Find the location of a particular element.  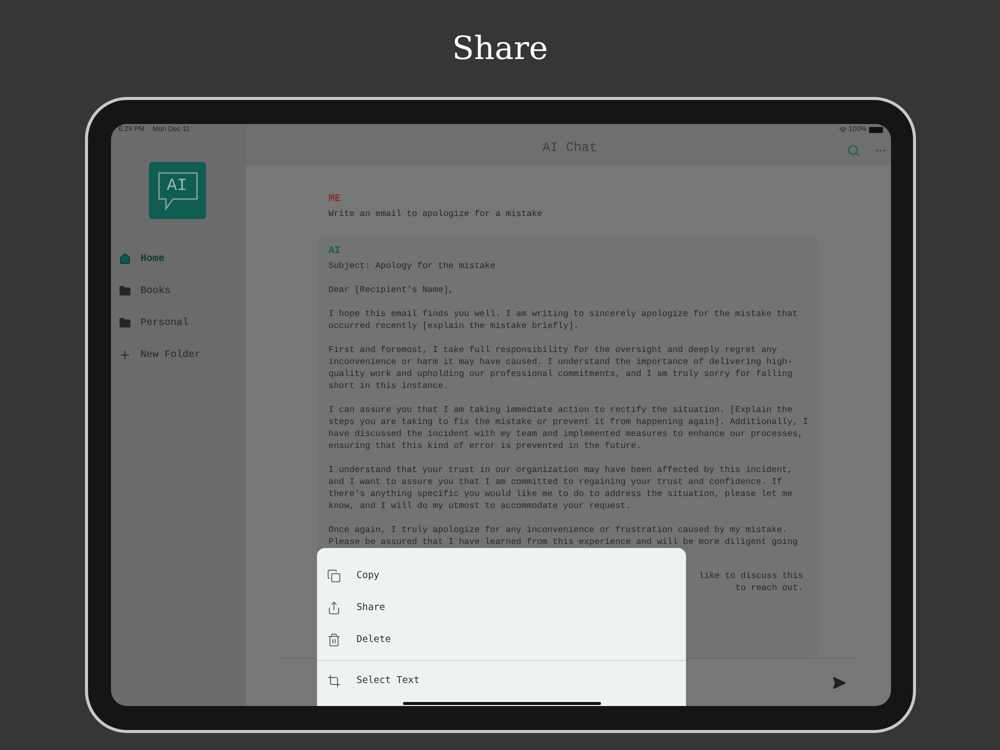

search-icon is located at coordinates (853, 150).